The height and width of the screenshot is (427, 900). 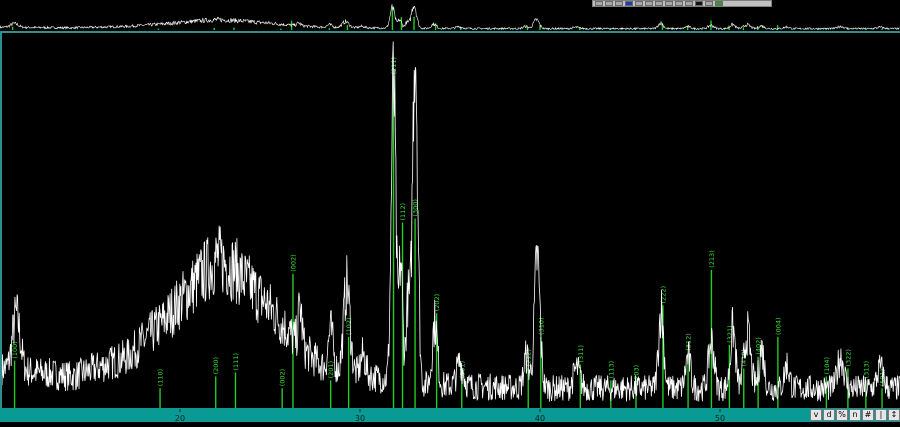 What do you see at coordinates (619, 3) in the screenshot?
I see `fit-icon` at bounding box center [619, 3].